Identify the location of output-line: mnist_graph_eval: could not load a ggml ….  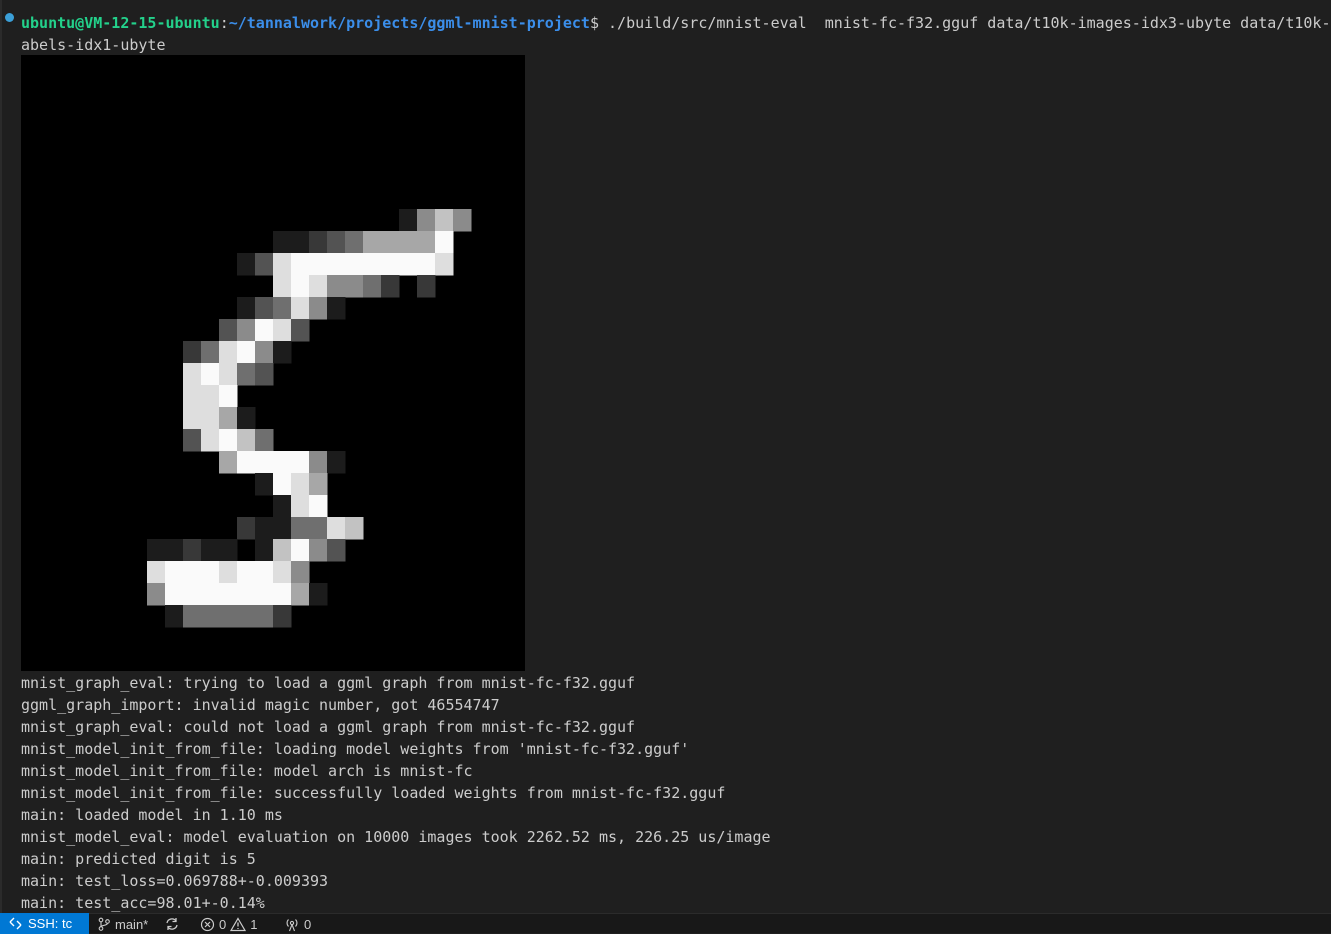
(328, 727).